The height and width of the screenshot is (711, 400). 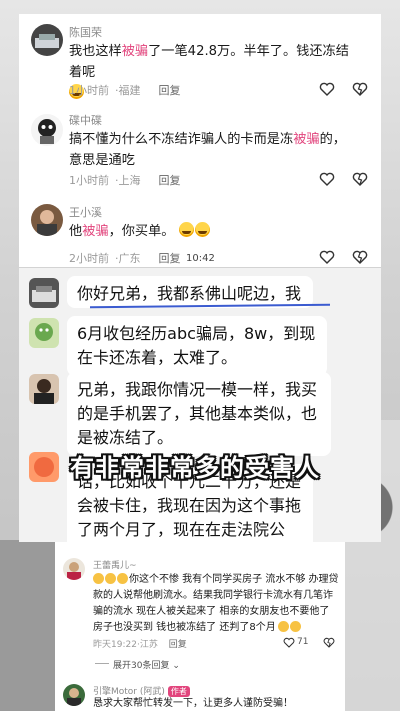 What do you see at coordinates (200, 258) in the screenshot?
I see `video-timestamp: 10:42` at bounding box center [200, 258].